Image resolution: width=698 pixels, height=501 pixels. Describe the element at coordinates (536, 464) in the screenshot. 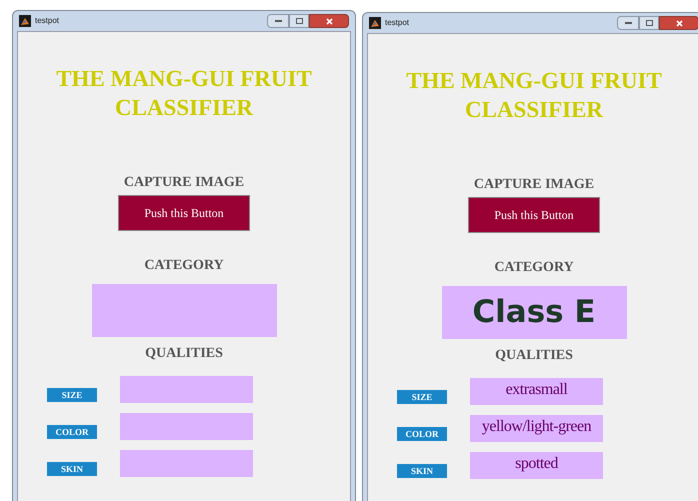

I see `quality-value: spotted` at that location.